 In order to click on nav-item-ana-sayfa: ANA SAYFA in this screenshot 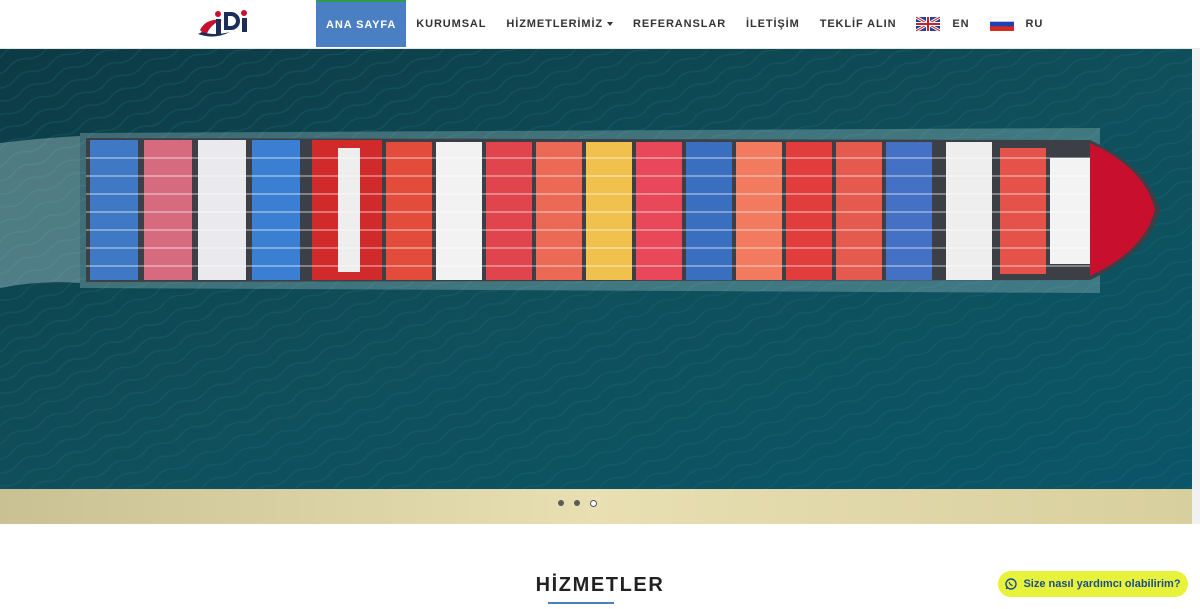, I will do `click(361, 23)`.